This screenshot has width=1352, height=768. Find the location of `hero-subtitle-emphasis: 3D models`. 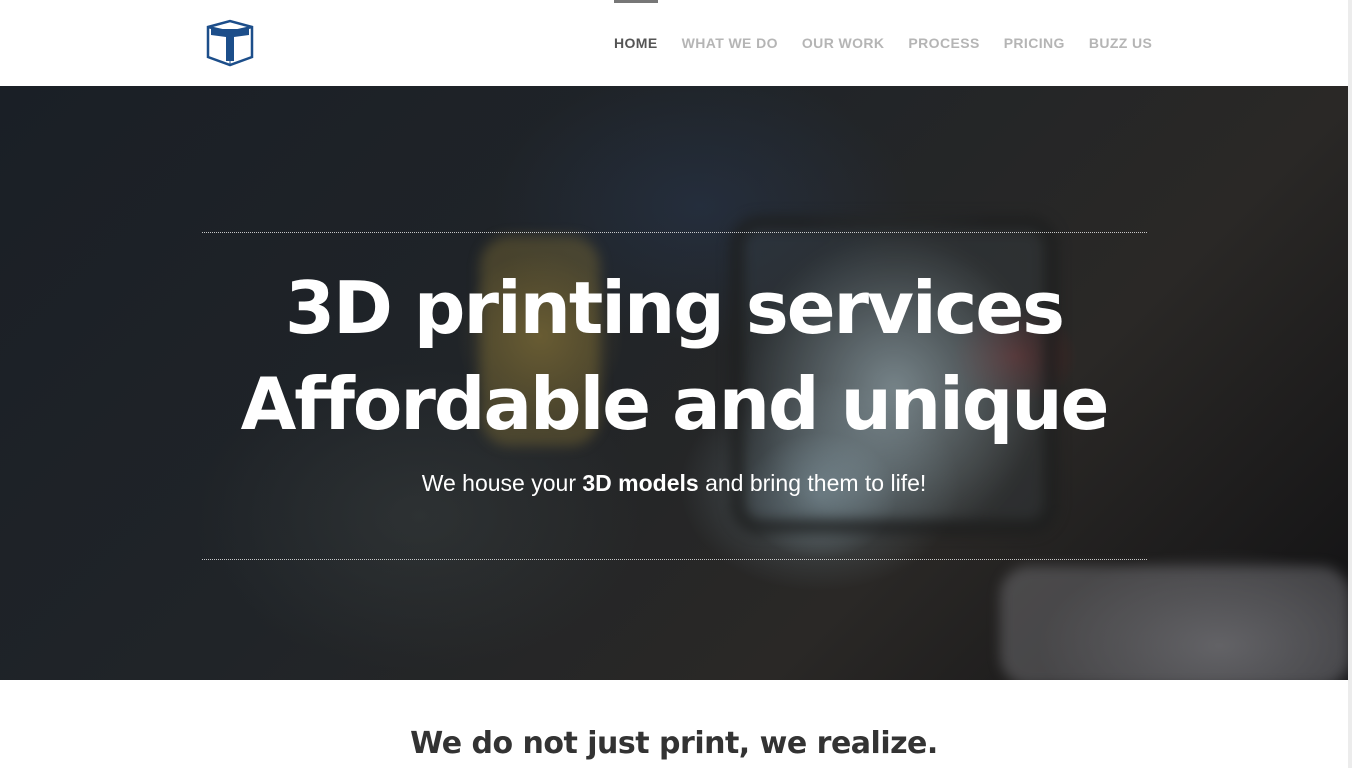

hero-subtitle-emphasis: 3D models is located at coordinates (640, 483).